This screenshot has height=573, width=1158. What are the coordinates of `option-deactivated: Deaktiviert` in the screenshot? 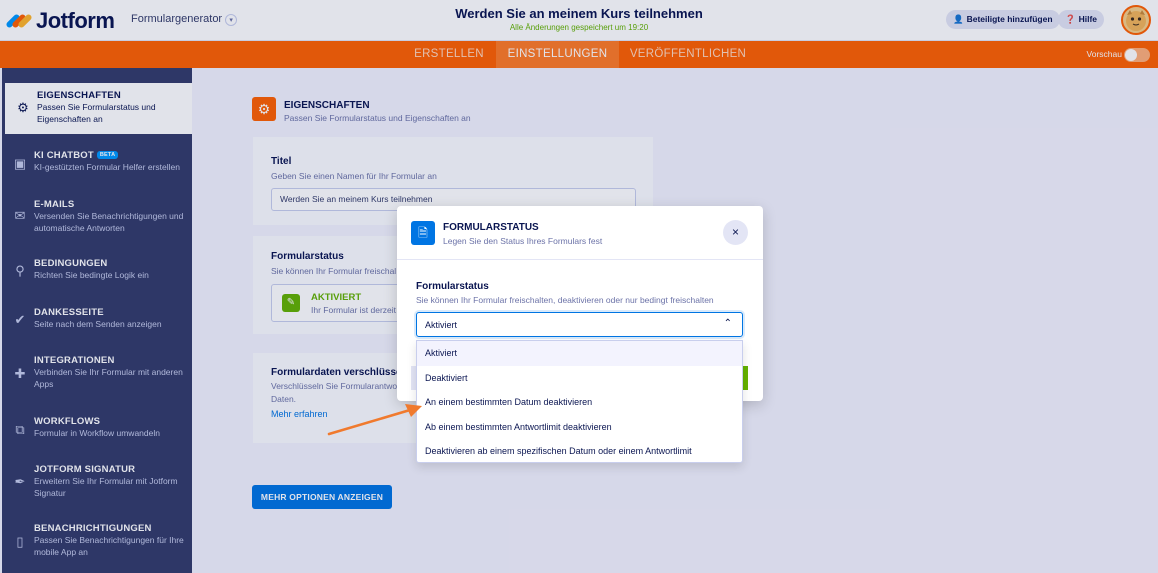 It's located at (579, 378).